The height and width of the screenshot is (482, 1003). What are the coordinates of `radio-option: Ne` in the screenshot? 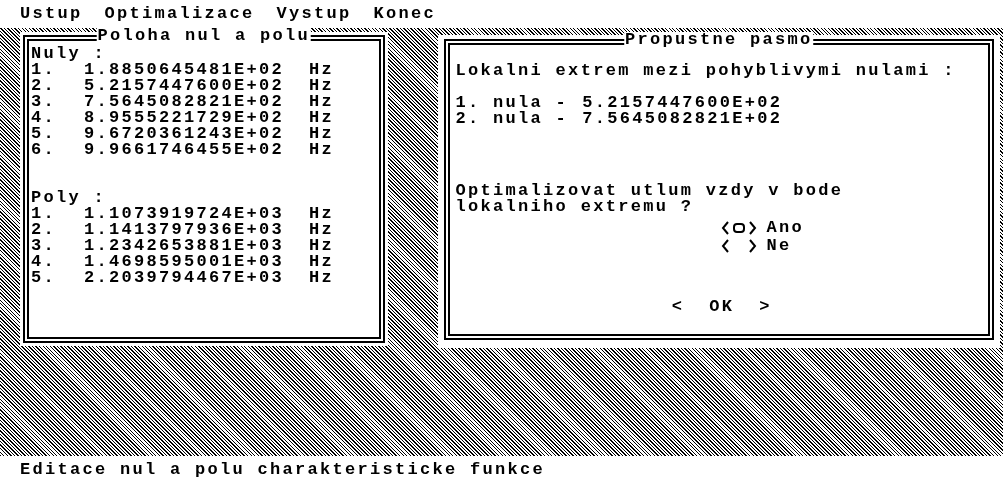 It's located at (756, 246).